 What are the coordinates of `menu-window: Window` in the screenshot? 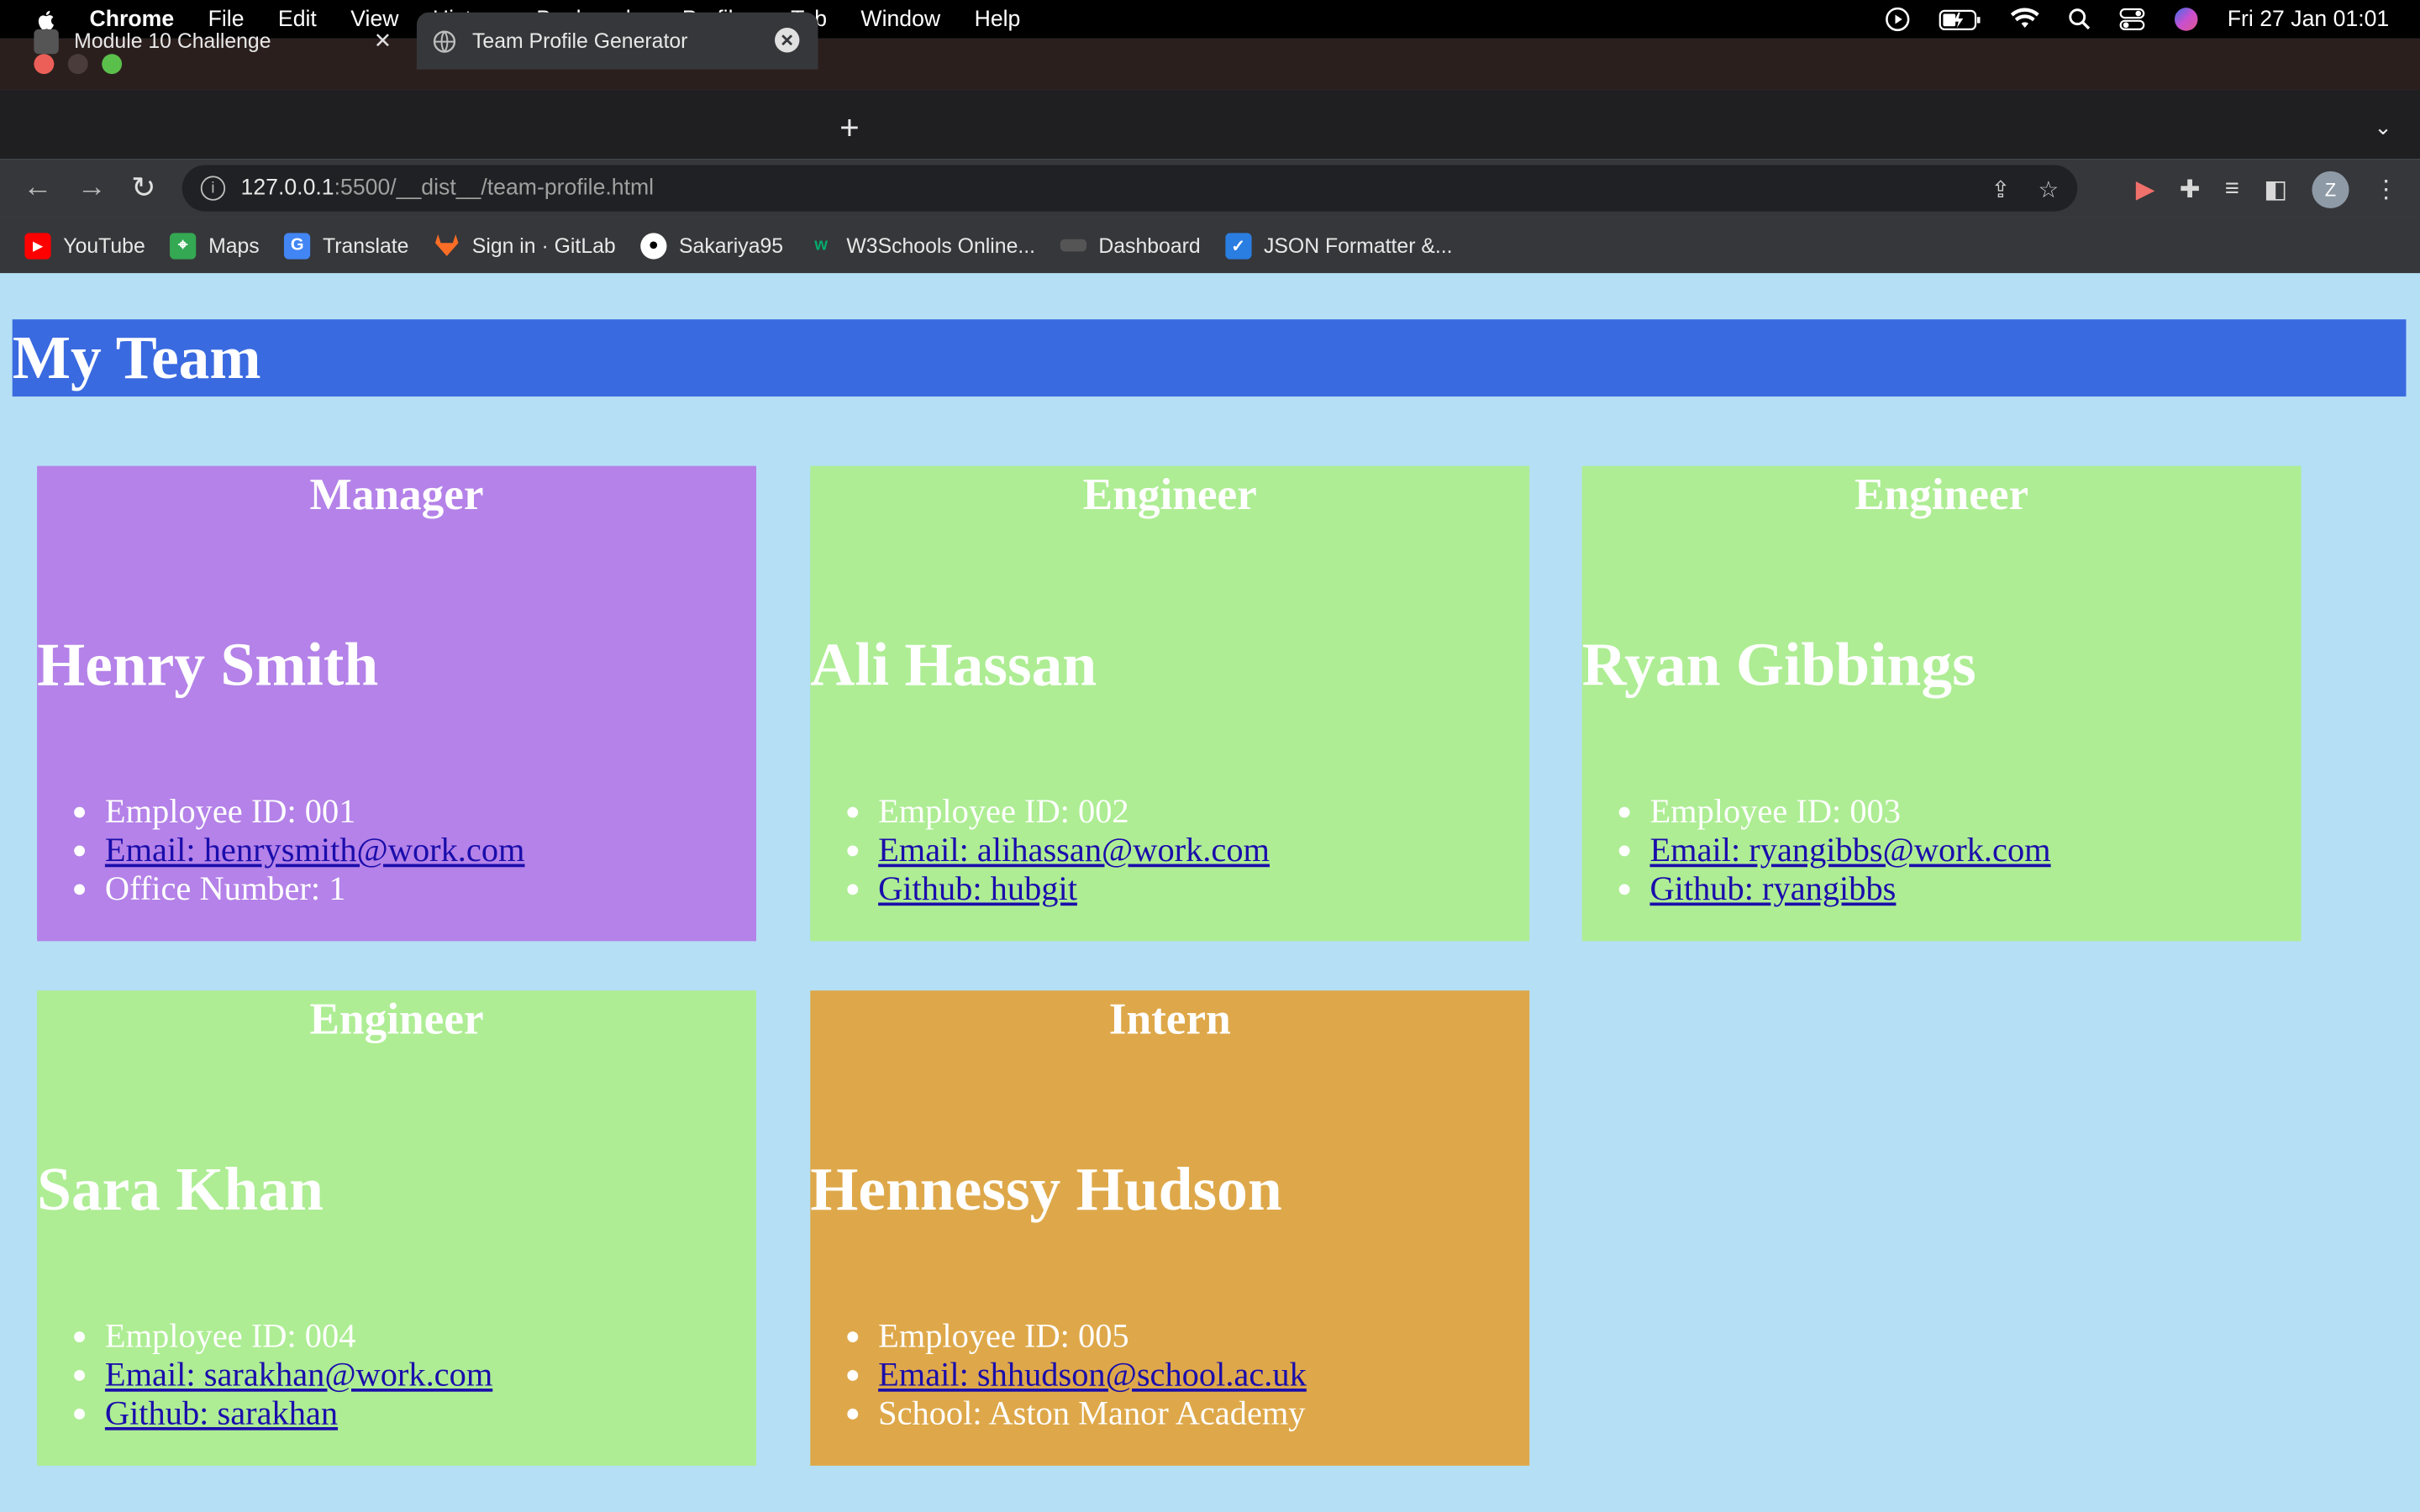 It's located at (900, 19).